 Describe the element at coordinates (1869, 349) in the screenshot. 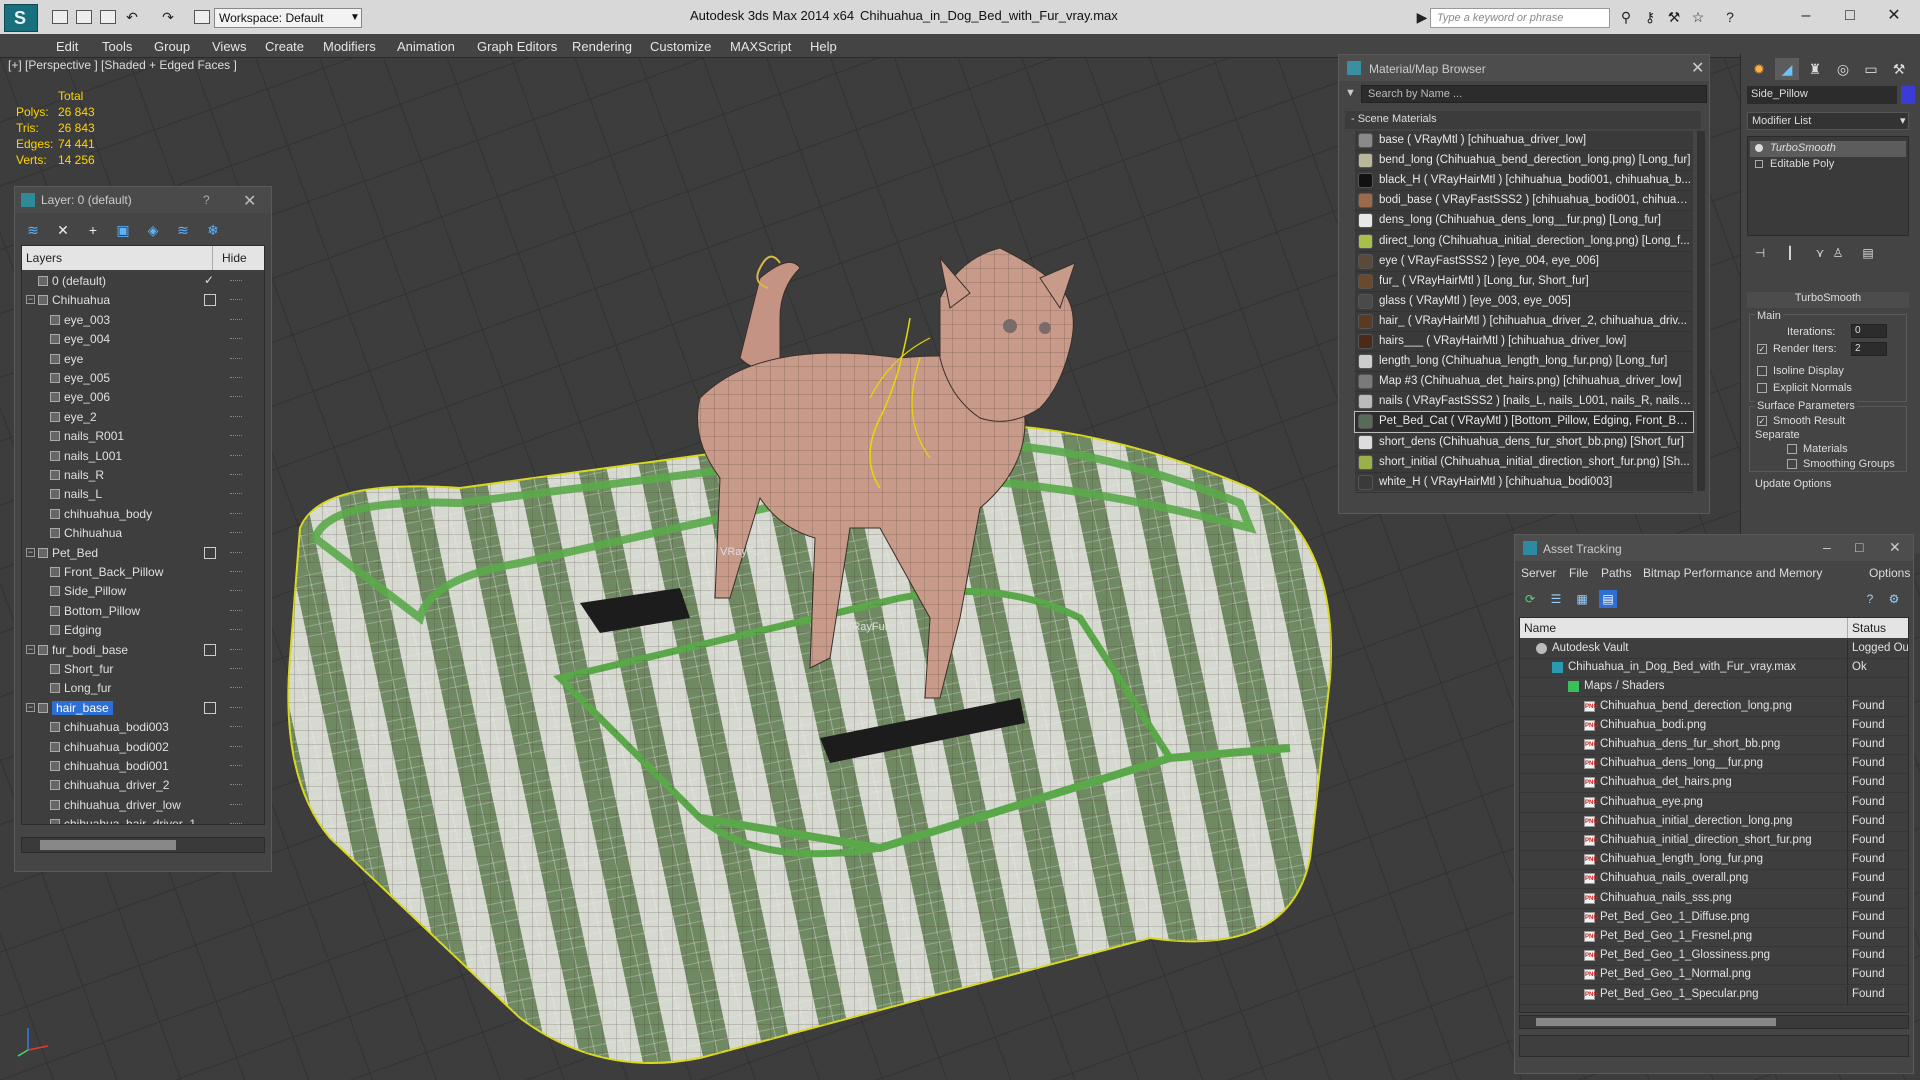

I see `render-iters-spinner: 2` at that location.